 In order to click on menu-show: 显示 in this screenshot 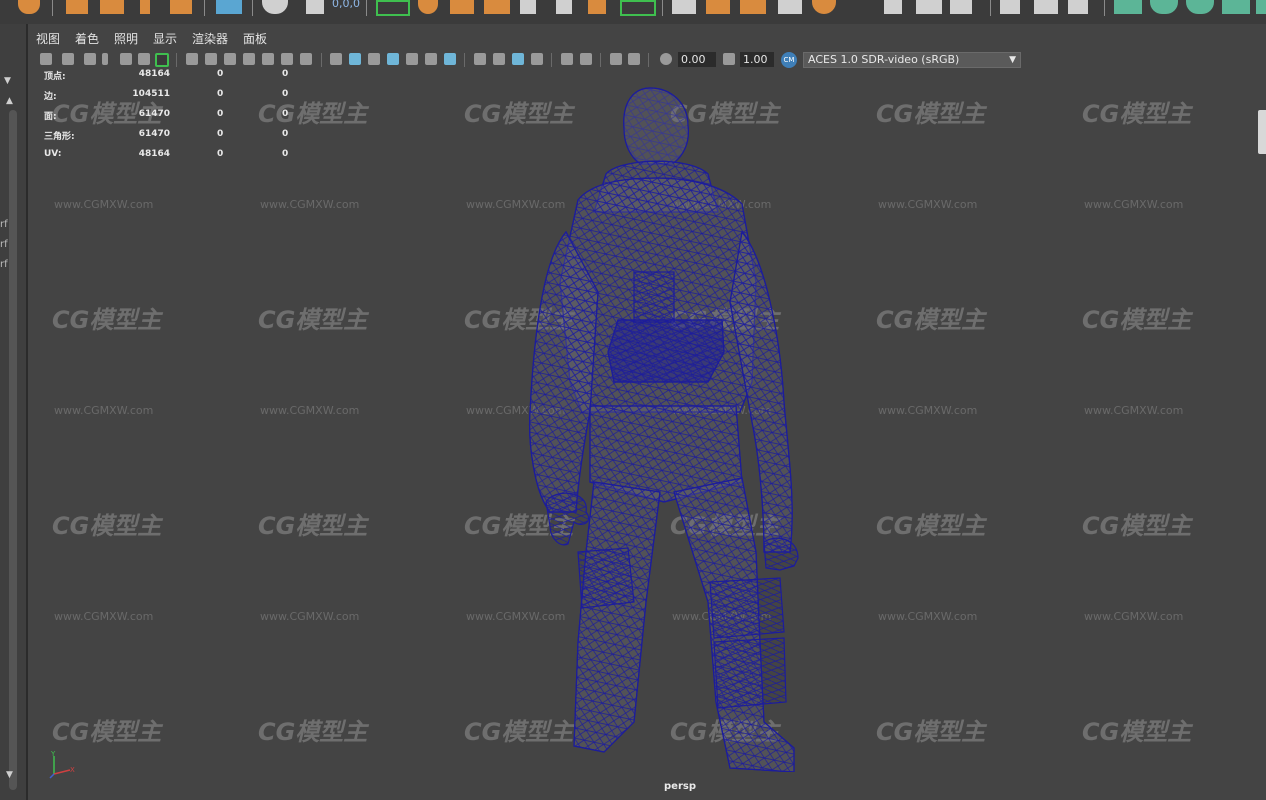, I will do `click(165, 38)`.